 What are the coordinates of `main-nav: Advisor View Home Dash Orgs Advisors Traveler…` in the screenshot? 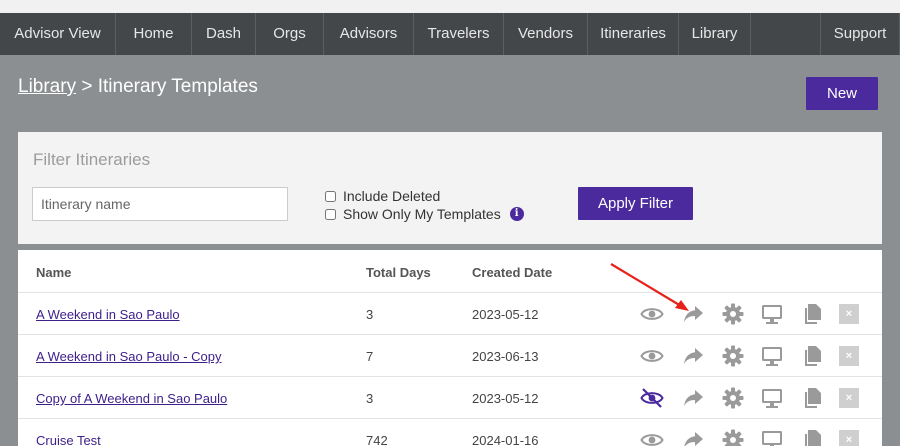 It's located at (450, 34).